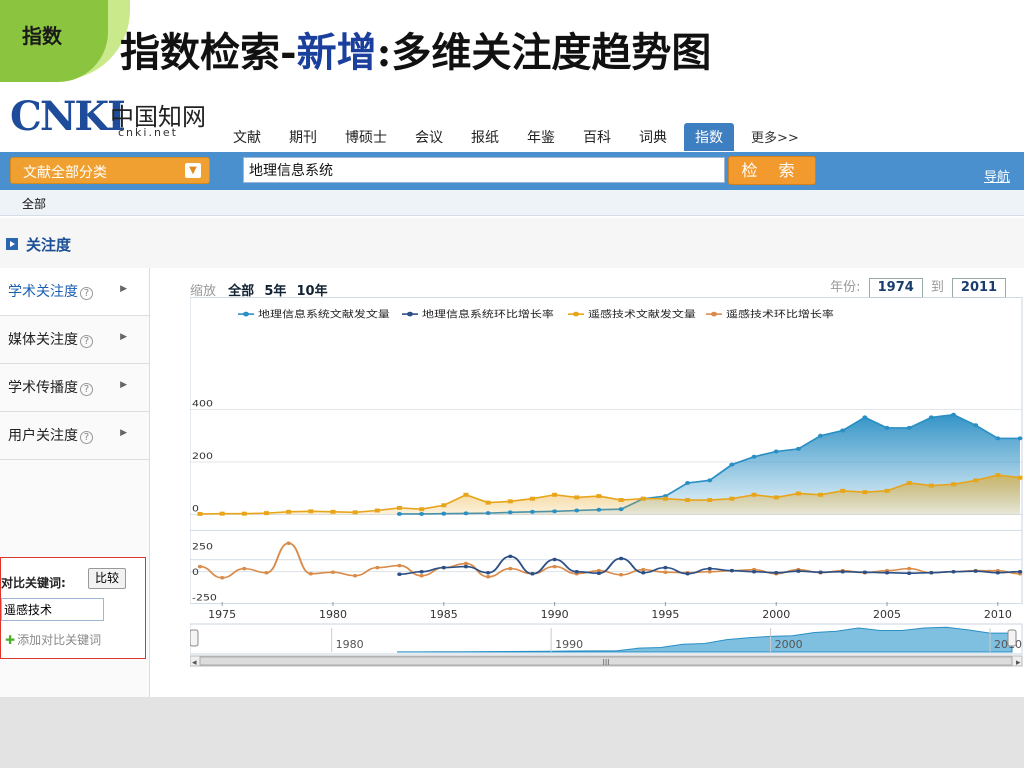  I want to click on plus-icon: ✚, so click(10, 640).